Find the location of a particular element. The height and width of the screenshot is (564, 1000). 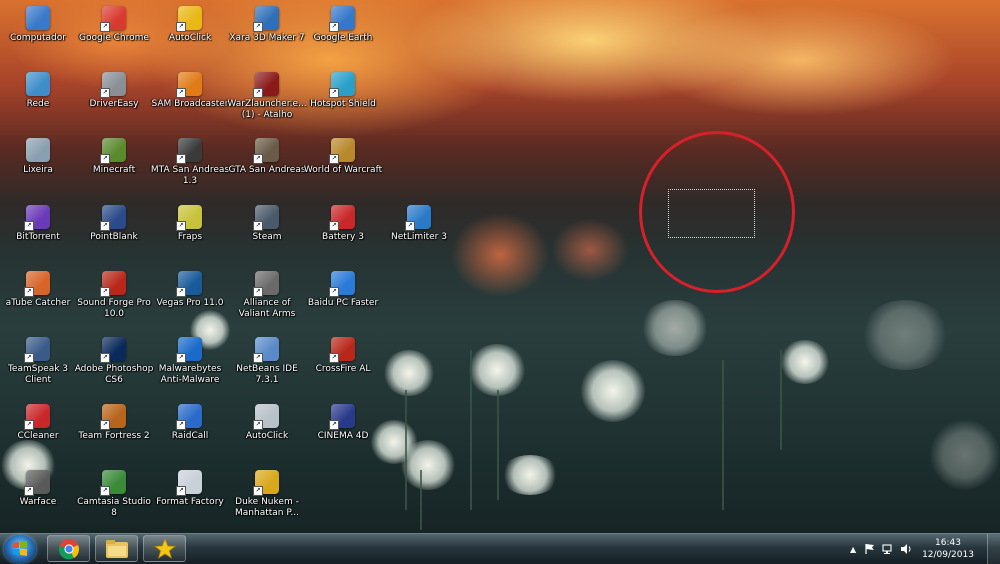

desktop-icon: Lixeira is located at coordinates (38, 167).